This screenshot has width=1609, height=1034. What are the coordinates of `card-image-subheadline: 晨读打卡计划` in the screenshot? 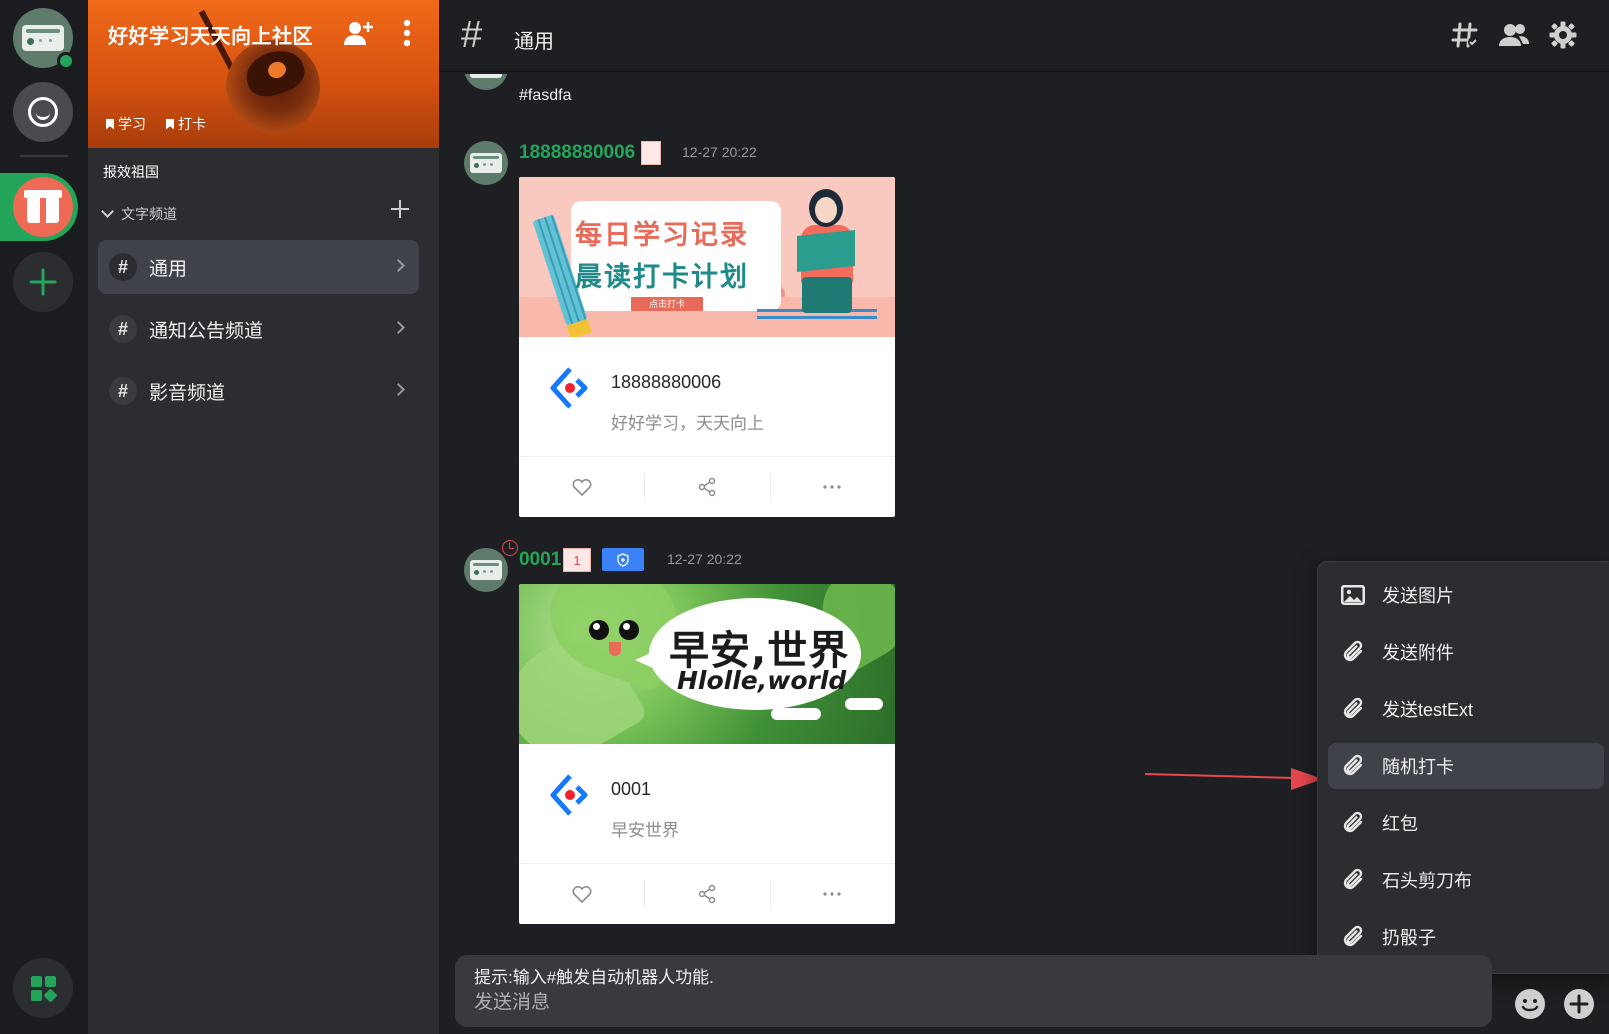 It's located at (662, 277).